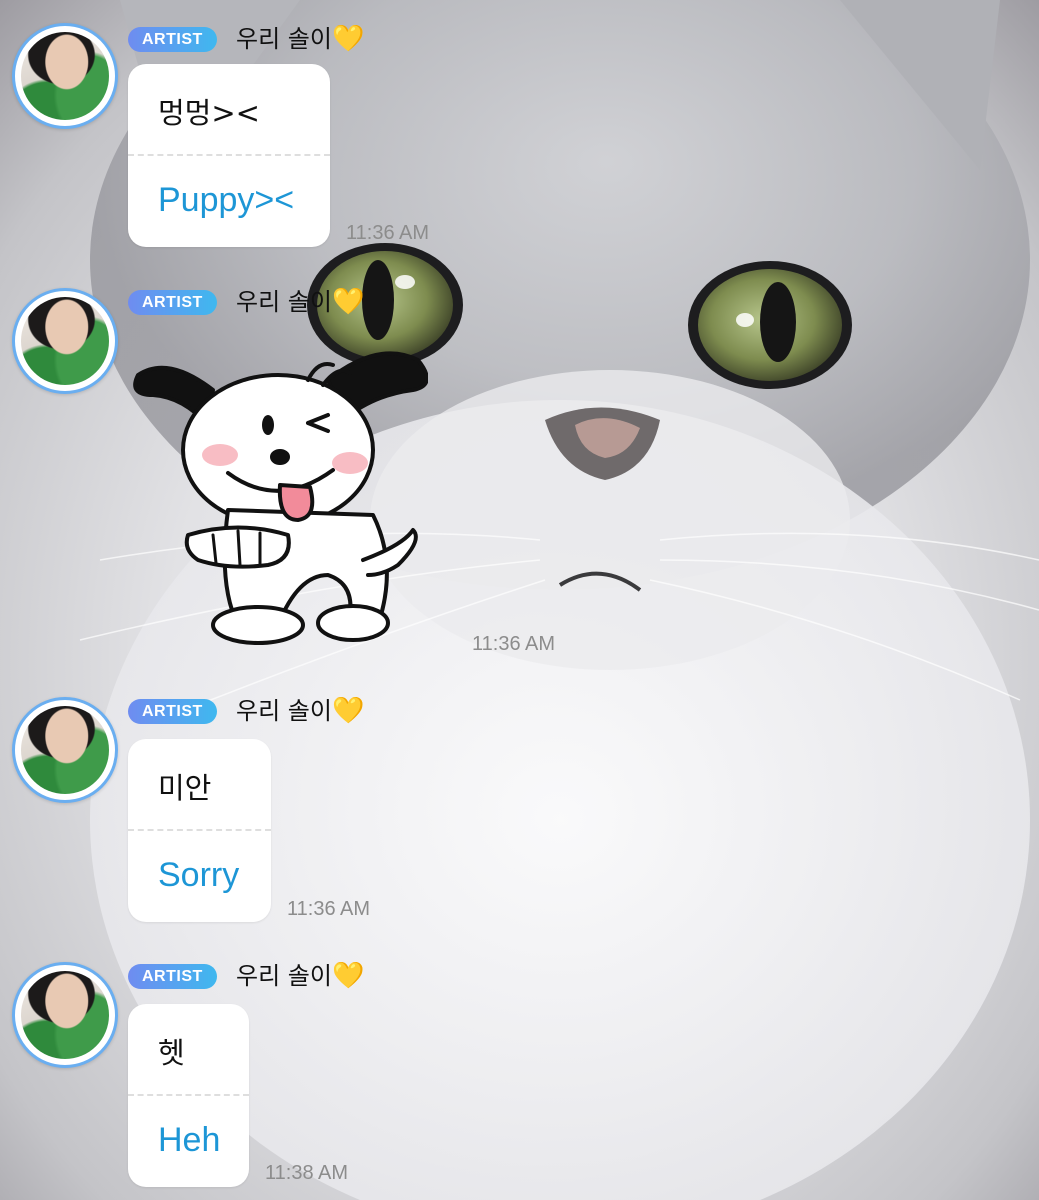  I want to click on message-bubble: 미안 Sorry, so click(199, 830).